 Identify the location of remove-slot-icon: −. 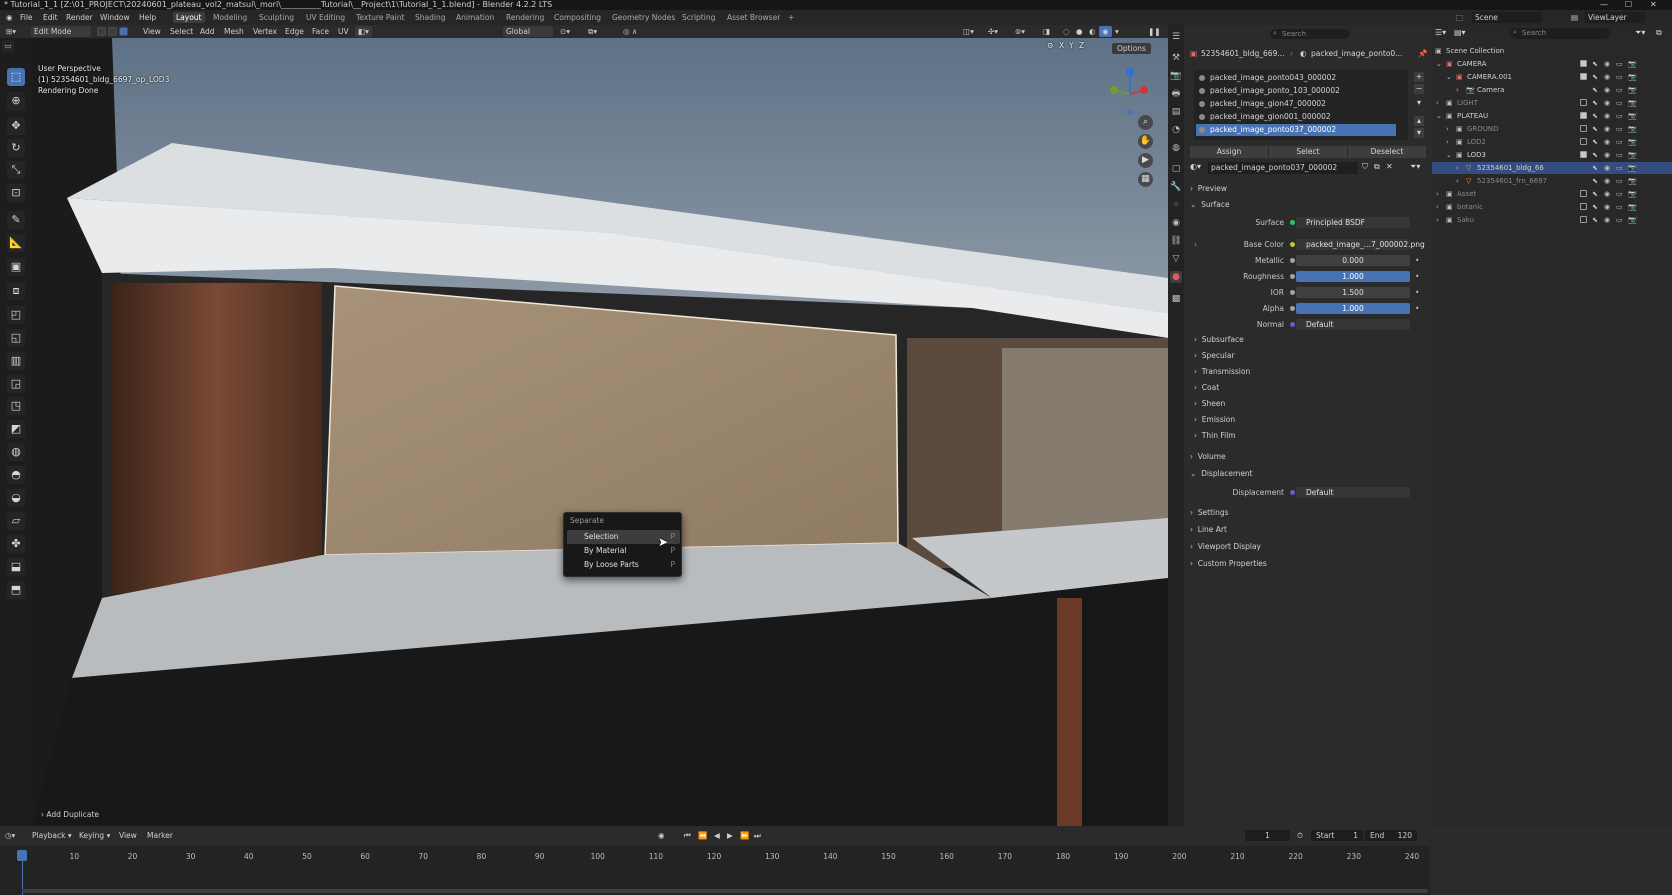
(1419, 89).